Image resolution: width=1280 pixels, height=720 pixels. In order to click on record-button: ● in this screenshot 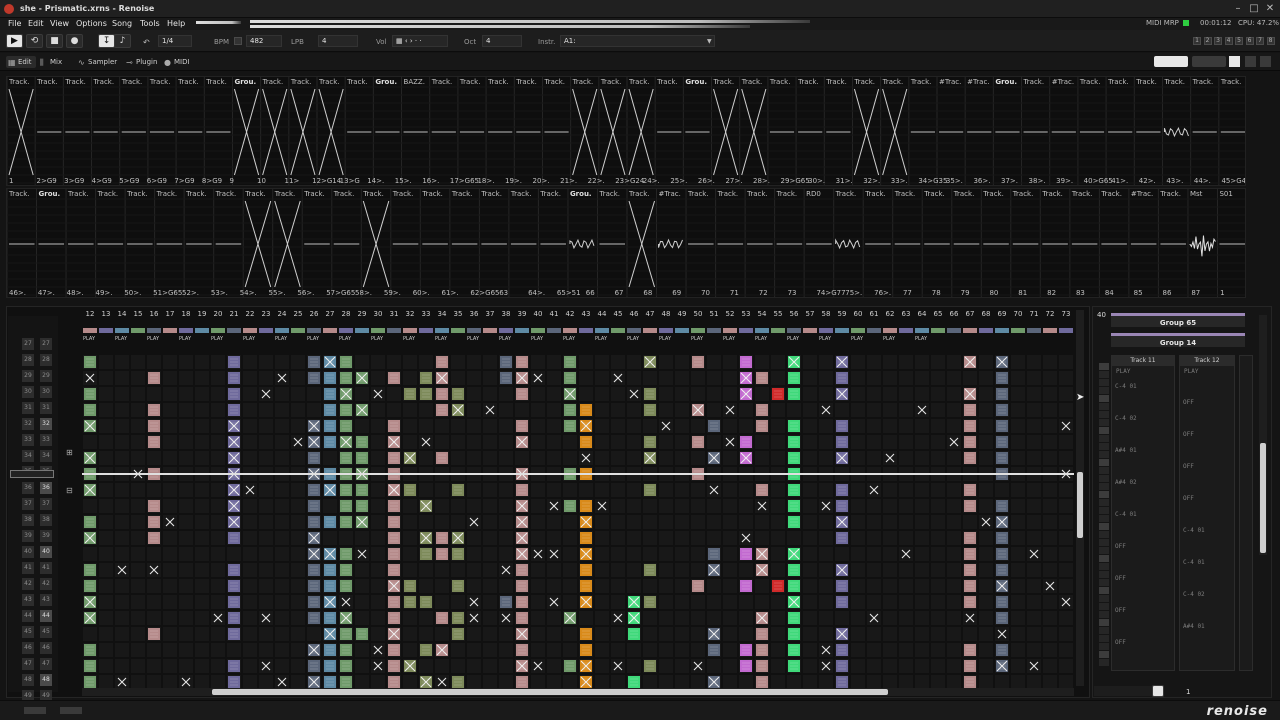, I will do `click(74, 41)`.